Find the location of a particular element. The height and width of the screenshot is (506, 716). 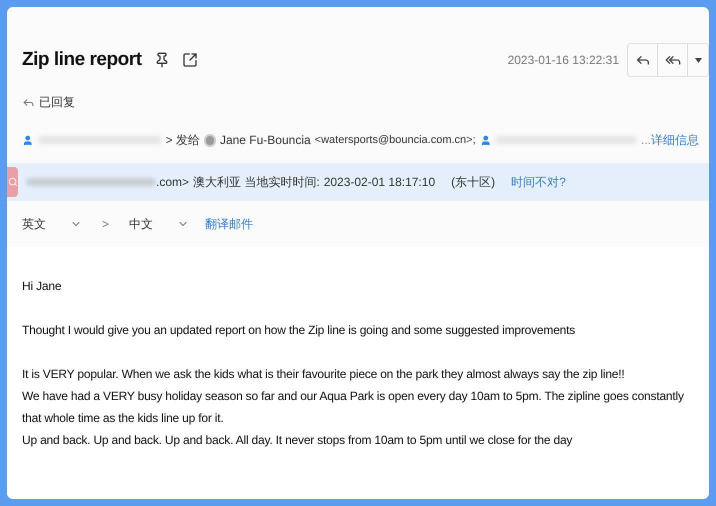

sender-email-tail: .com> is located at coordinates (173, 182).